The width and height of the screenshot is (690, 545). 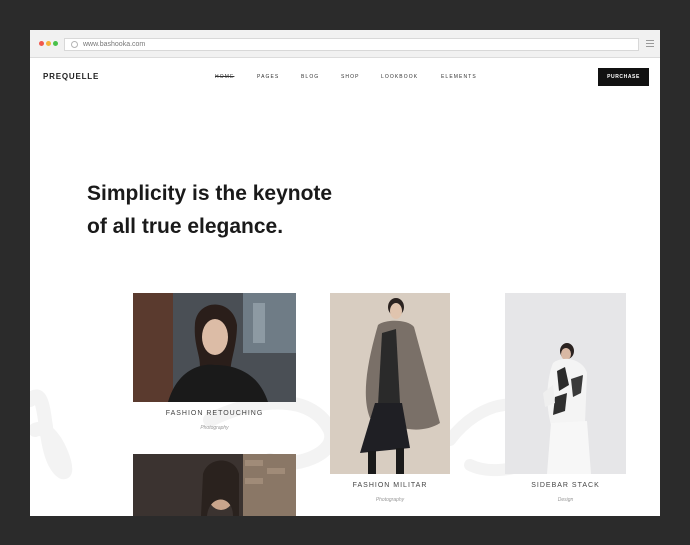 What do you see at coordinates (623, 77) in the screenshot?
I see `purchase-button: PURCHASE` at bounding box center [623, 77].